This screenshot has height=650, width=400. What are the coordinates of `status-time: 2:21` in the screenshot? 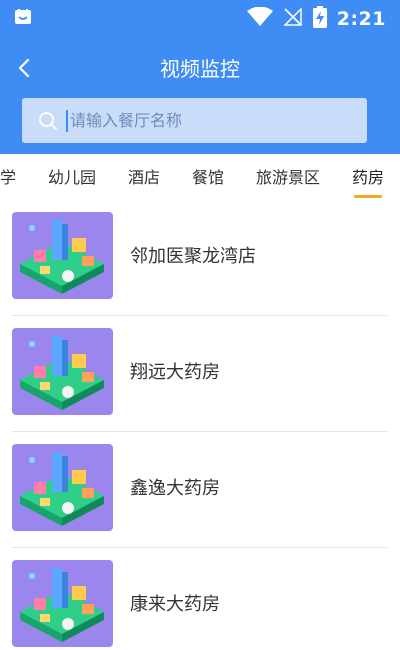 It's located at (361, 19).